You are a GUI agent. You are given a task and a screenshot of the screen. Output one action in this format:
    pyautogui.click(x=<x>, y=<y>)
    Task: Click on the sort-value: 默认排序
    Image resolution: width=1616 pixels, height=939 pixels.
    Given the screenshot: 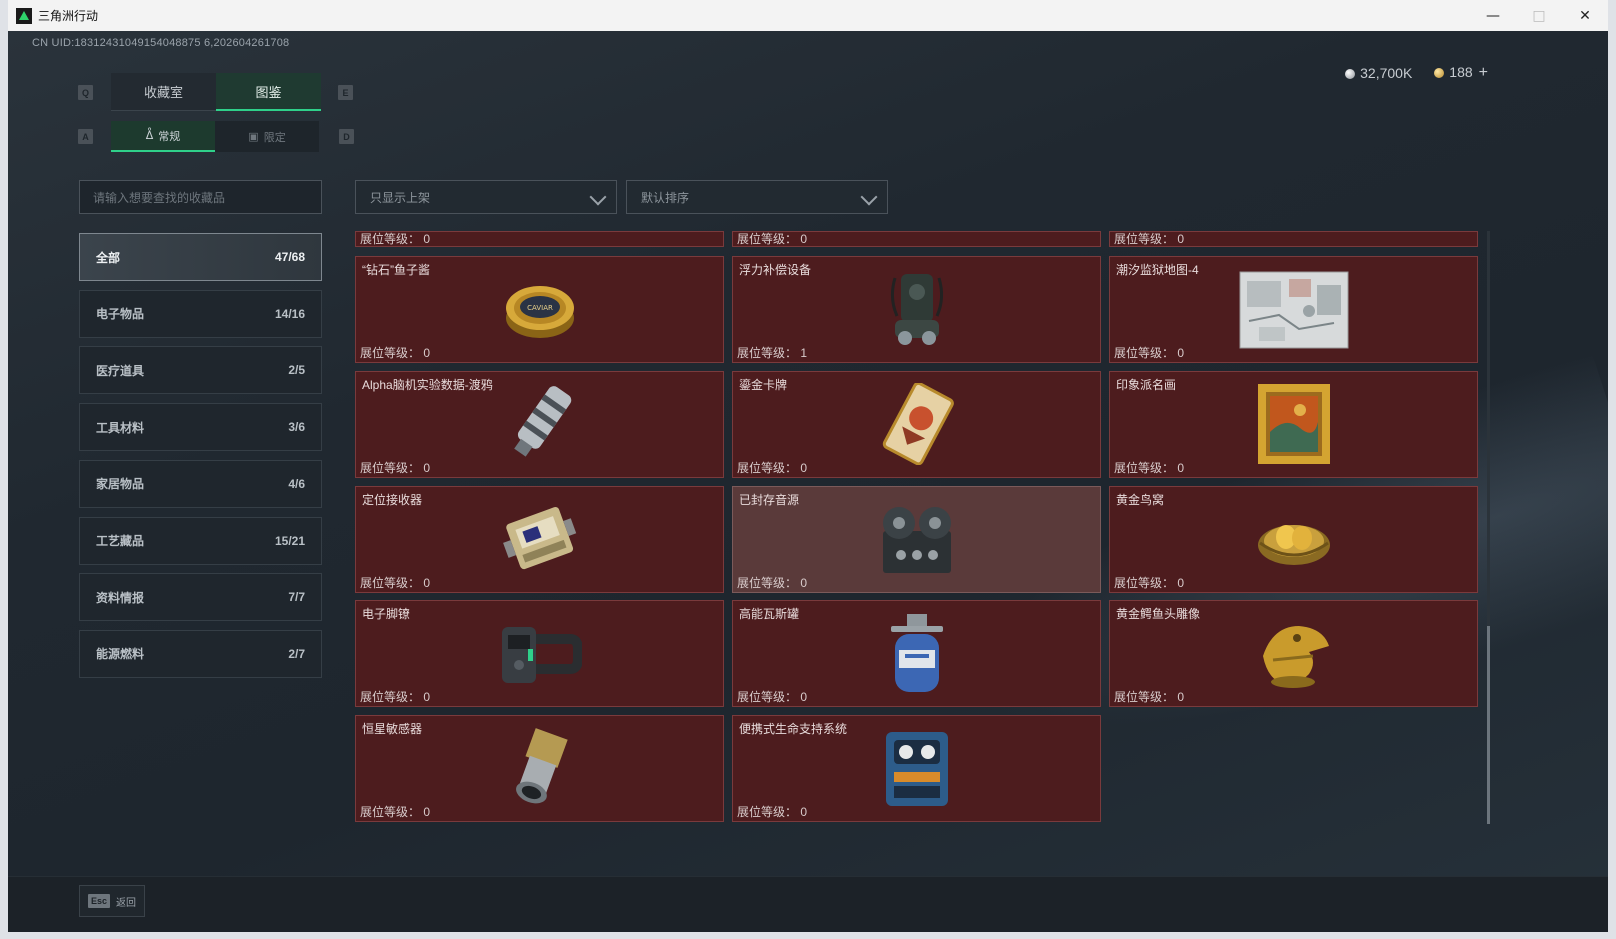 What is the action you would take?
    pyautogui.click(x=665, y=197)
    